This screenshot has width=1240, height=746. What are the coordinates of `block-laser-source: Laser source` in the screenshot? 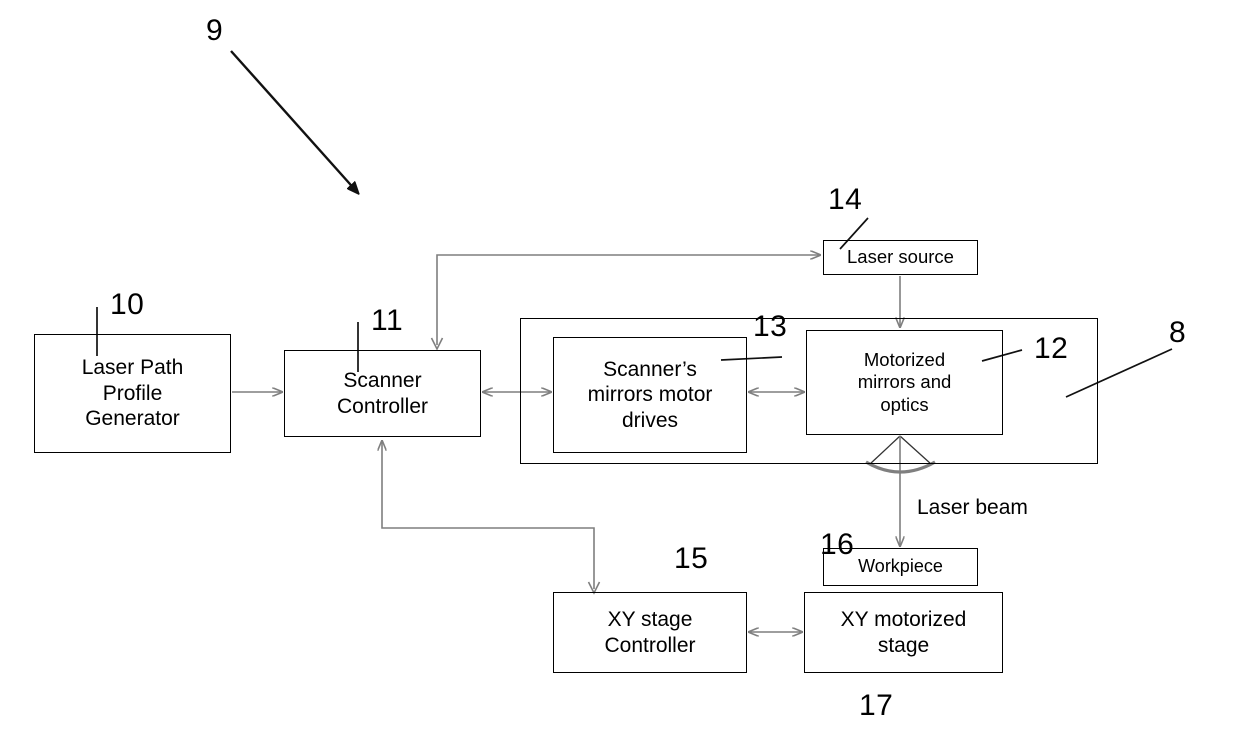 It's located at (900, 257).